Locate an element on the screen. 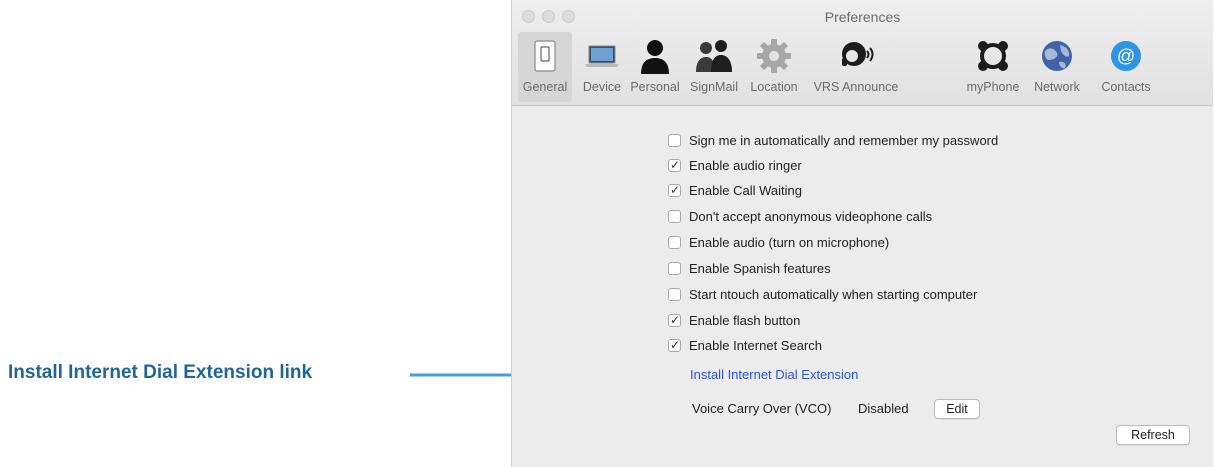  option-audio-ringer: ✓ Enable audio ringer is located at coordinates (735, 165).